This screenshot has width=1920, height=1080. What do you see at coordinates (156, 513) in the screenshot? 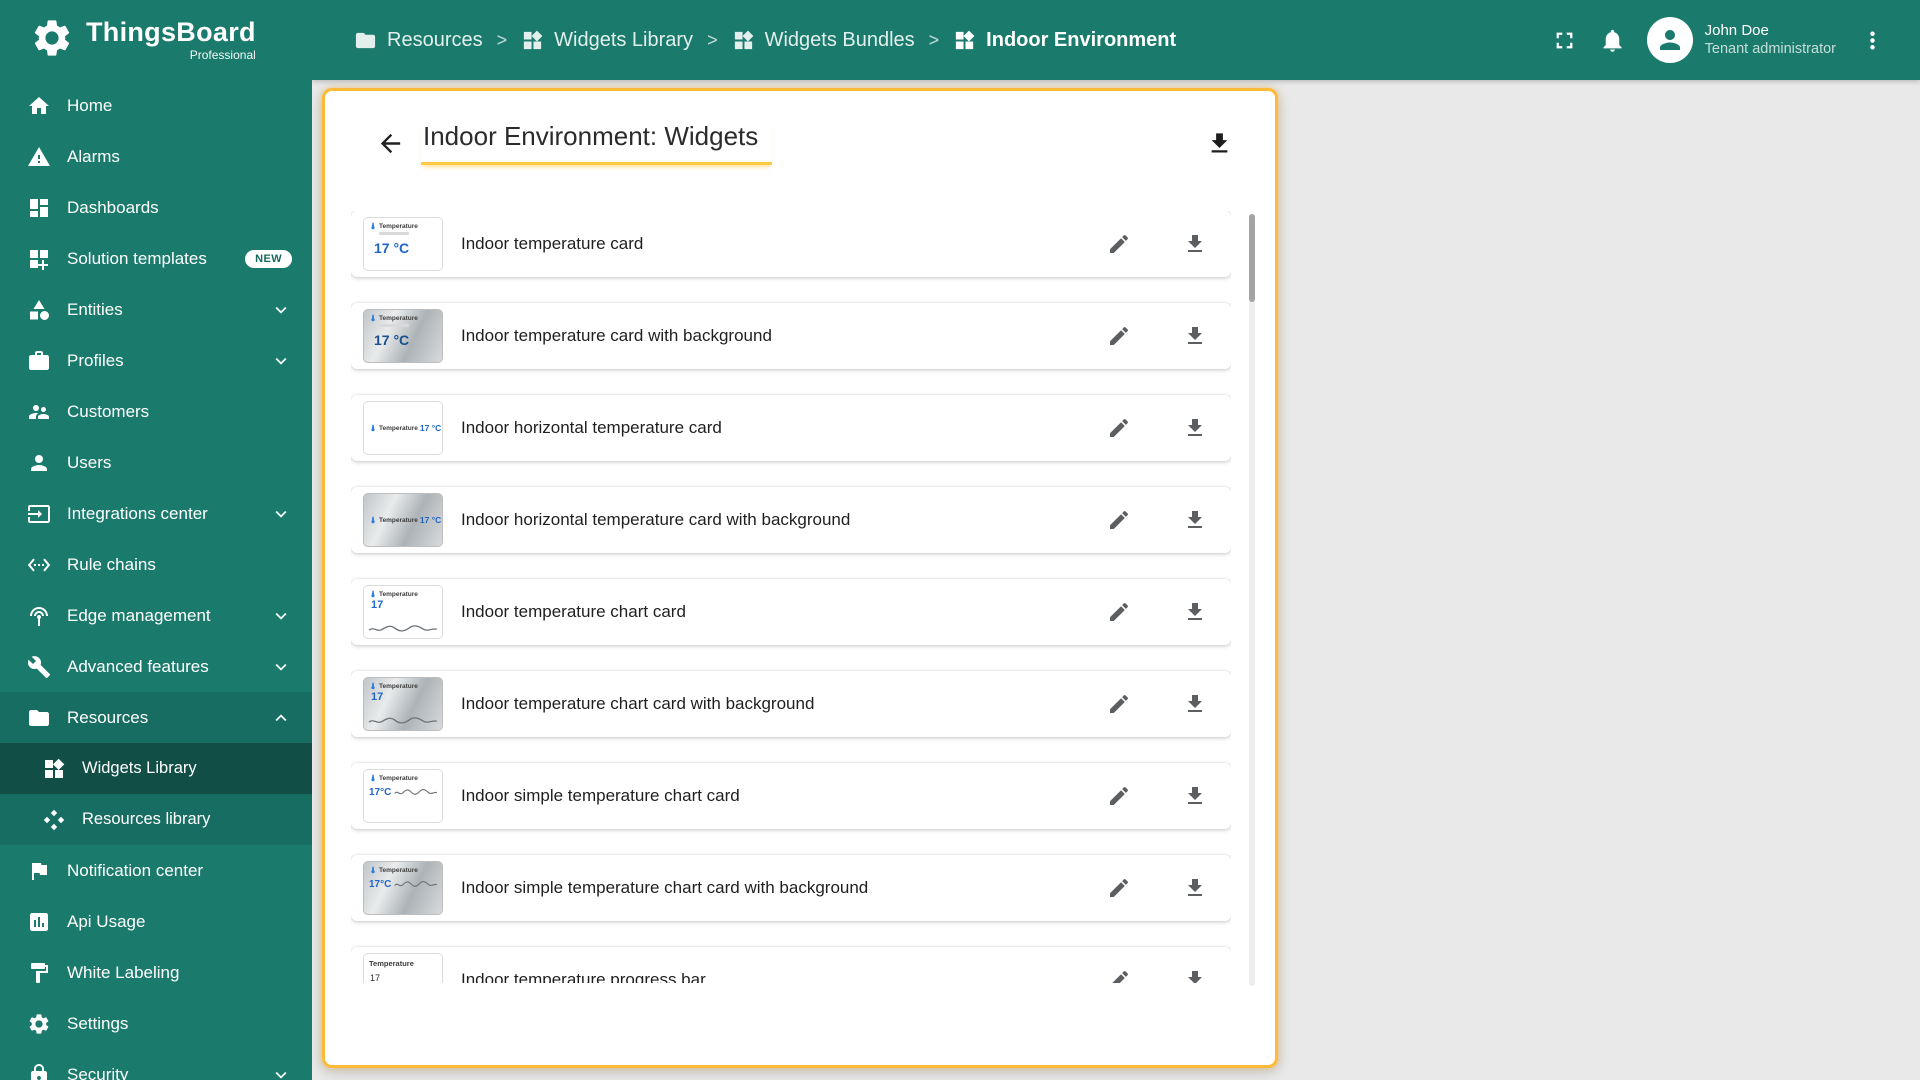
I see `sidebar-item-integrations-center: Integrations center` at bounding box center [156, 513].